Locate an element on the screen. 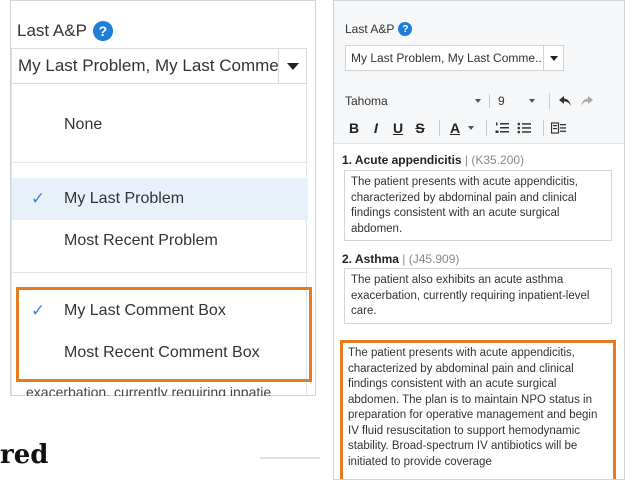 This screenshot has height=480, width=633. problem-title: 1. Acute appendicitis | (K35.200) is located at coordinates (433, 160).